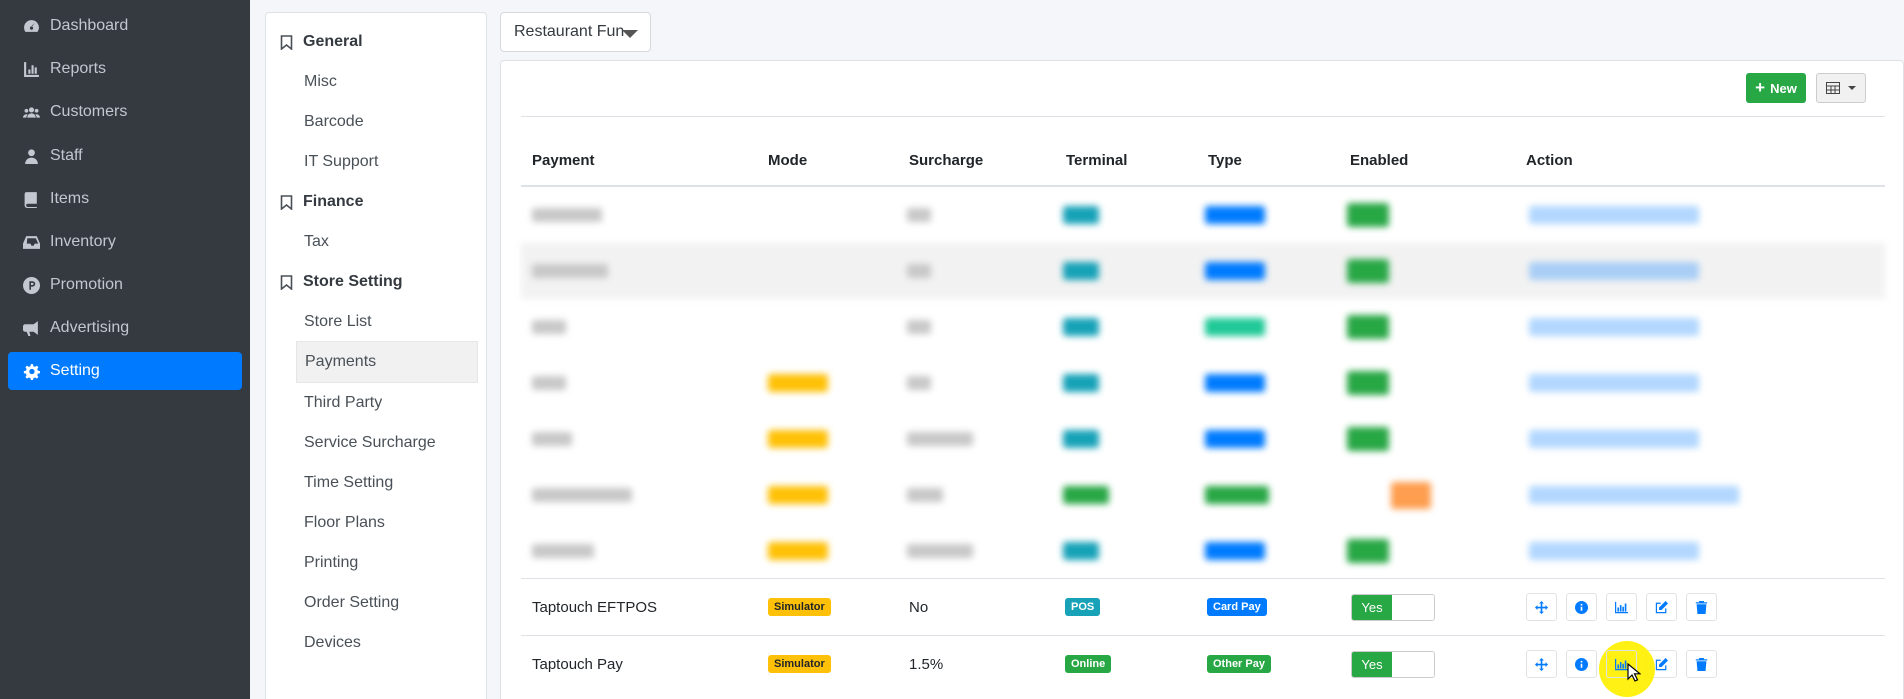 The image size is (1904, 699). What do you see at coordinates (321, 202) in the screenshot?
I see `section-finance: Finance` at bounding box center [321, 202].